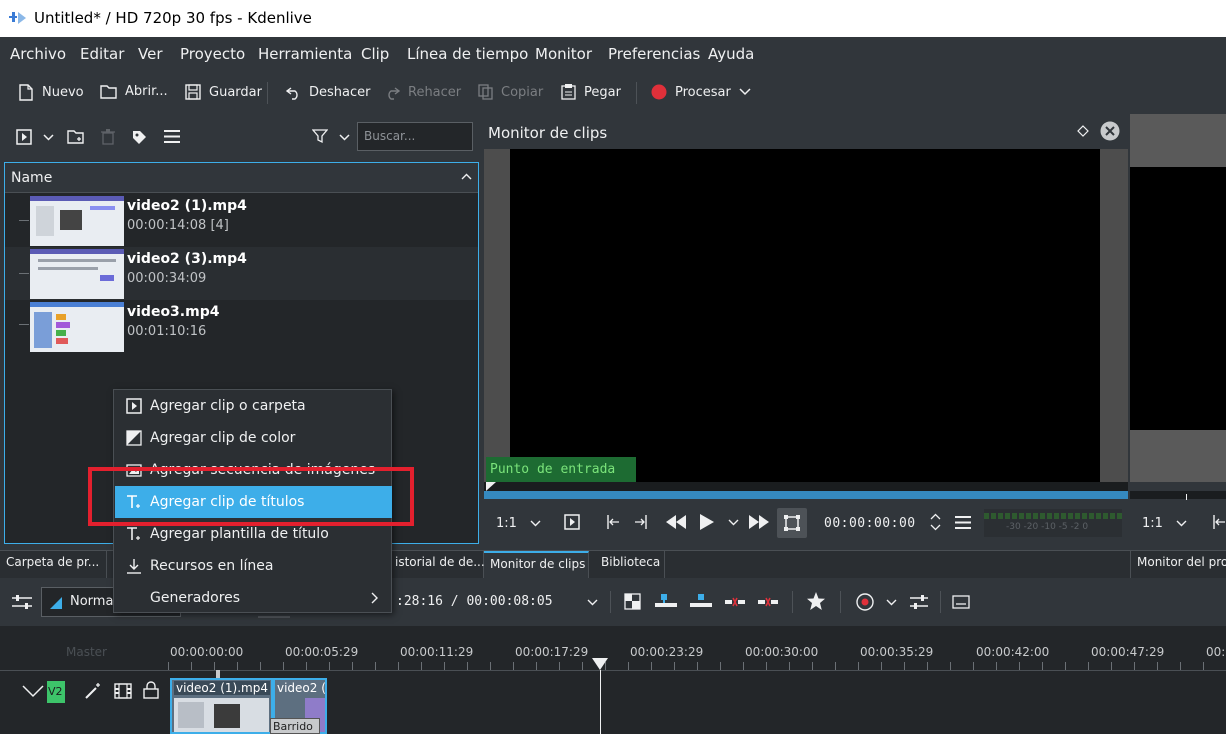 The width and height of the screenshot is (1226, 734). I want to click on monitor-video-area, so click(1178, 298).